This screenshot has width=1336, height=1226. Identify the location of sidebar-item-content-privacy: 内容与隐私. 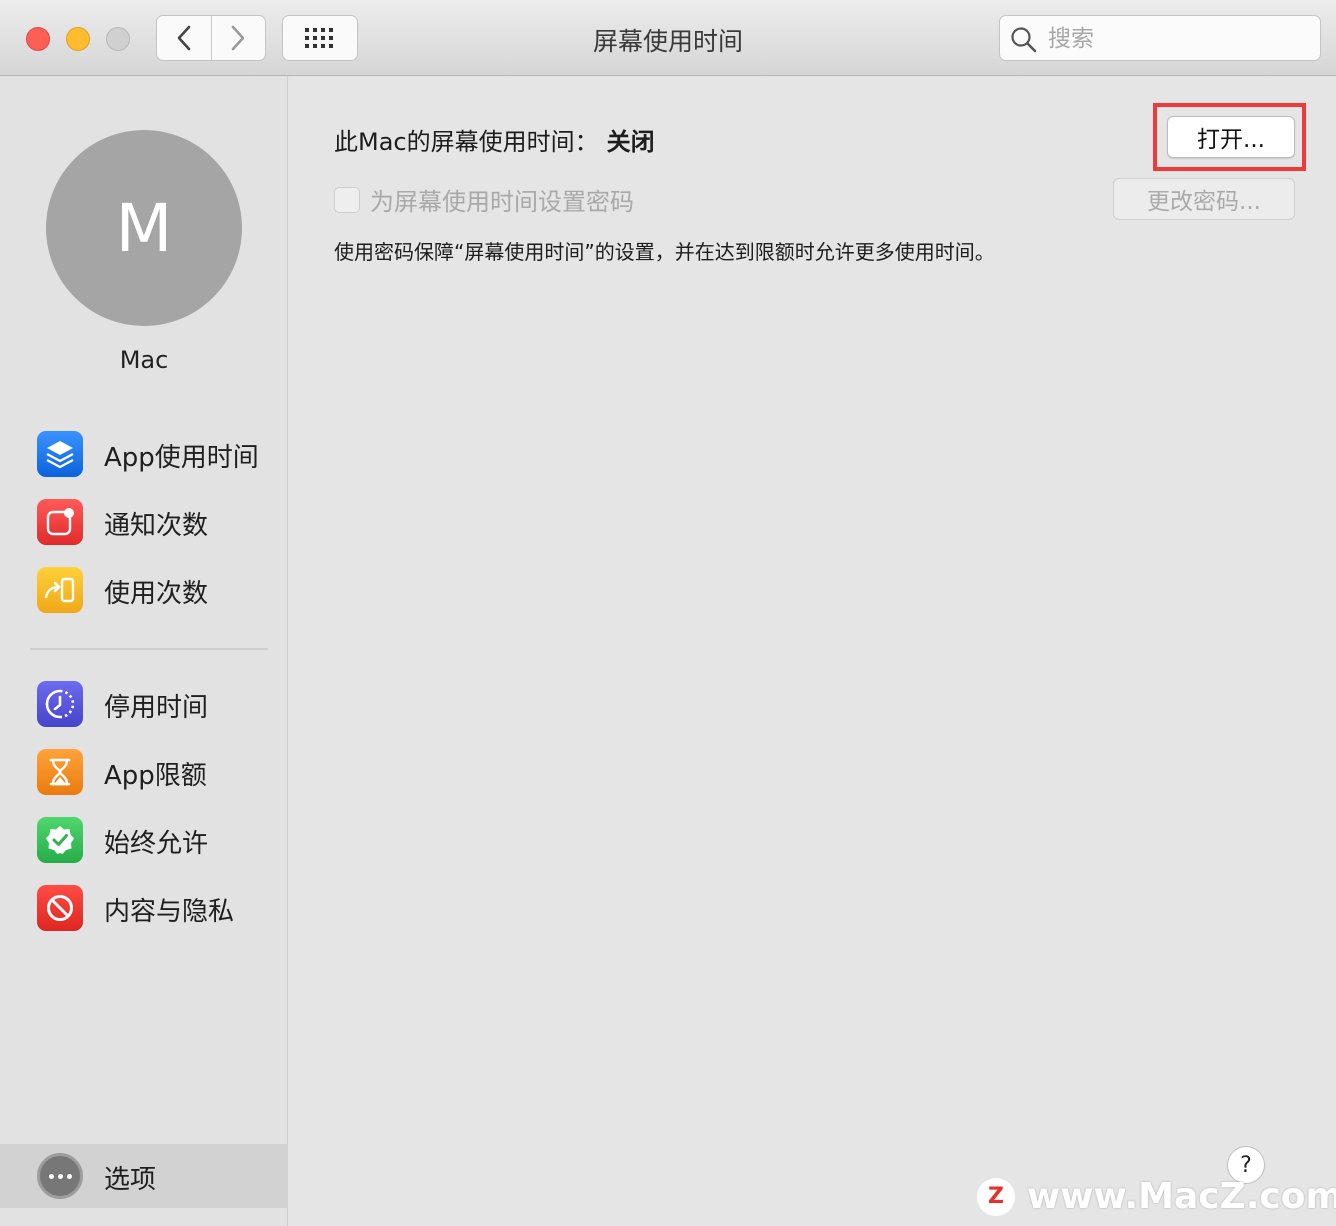
(144, 908).